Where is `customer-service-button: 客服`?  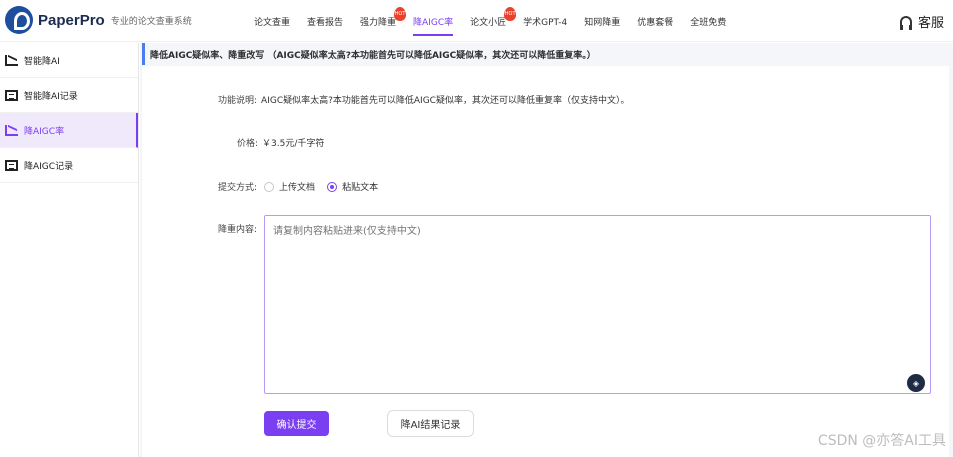
customer-service-button: 客服 is located at coordinates (921, 21).